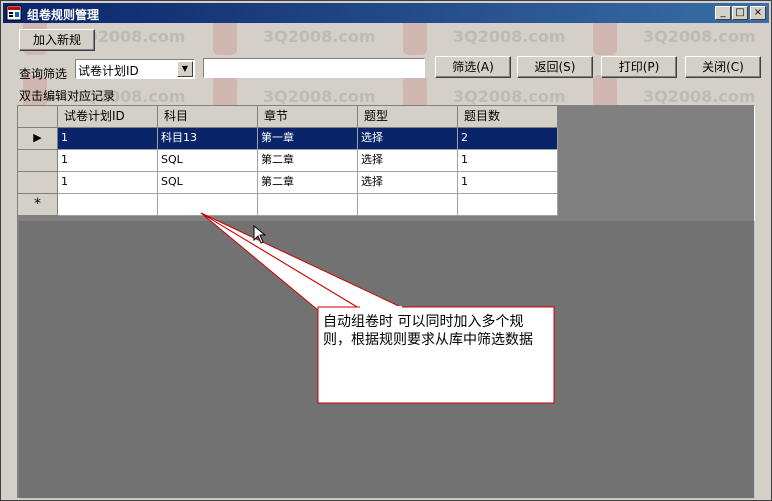 Image resolution: width=772 pixels, height=501 pixels. Describe the element at coordinates (428, 331) in the screenshot. I see `callout-text: 自动组卷时 可以同时加入多个规则，根据规则要求从库中筛选数据` at that location.